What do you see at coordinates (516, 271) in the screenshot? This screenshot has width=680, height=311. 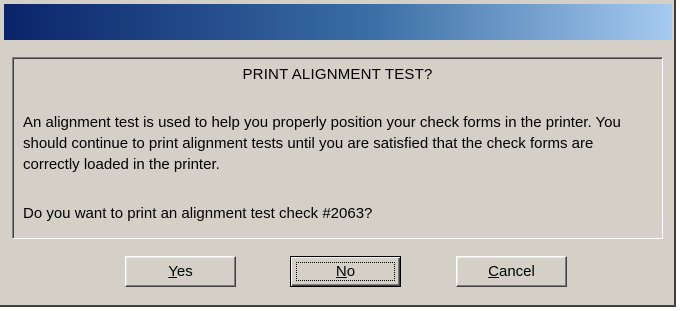 I see `cancel-label-rest: ancel` at bounding box center [516, 271].